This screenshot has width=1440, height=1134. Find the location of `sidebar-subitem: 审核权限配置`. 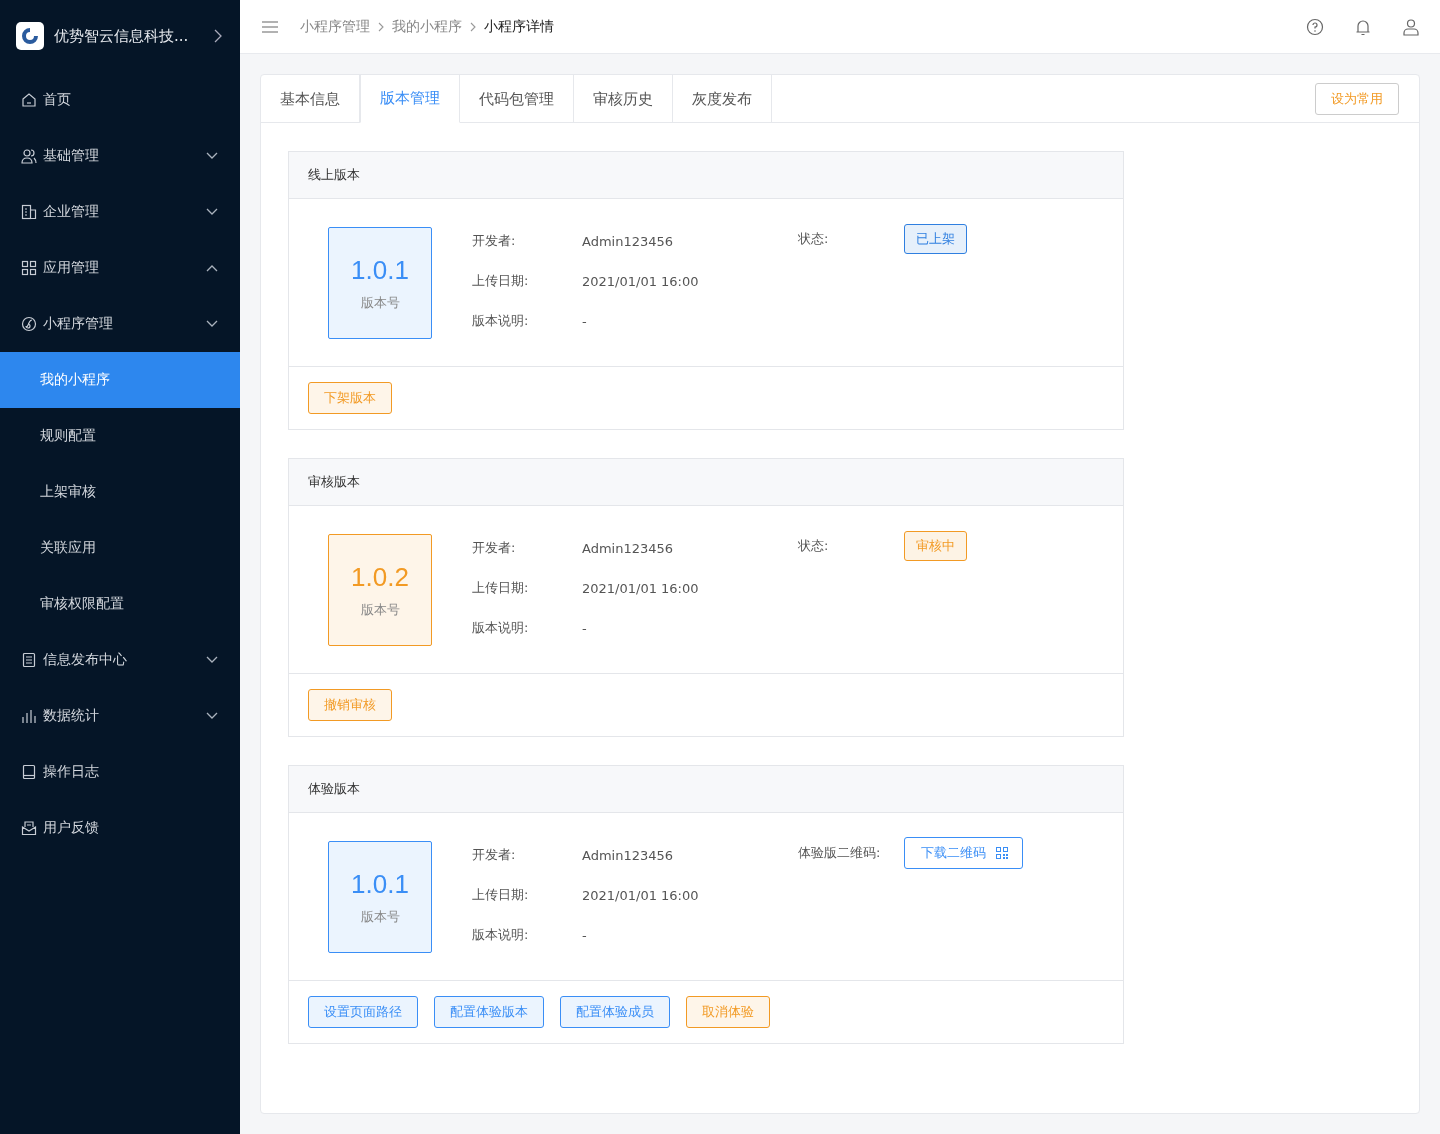

sidebar-subitem: 审核权限配置 is located at coordinates (120, 604).